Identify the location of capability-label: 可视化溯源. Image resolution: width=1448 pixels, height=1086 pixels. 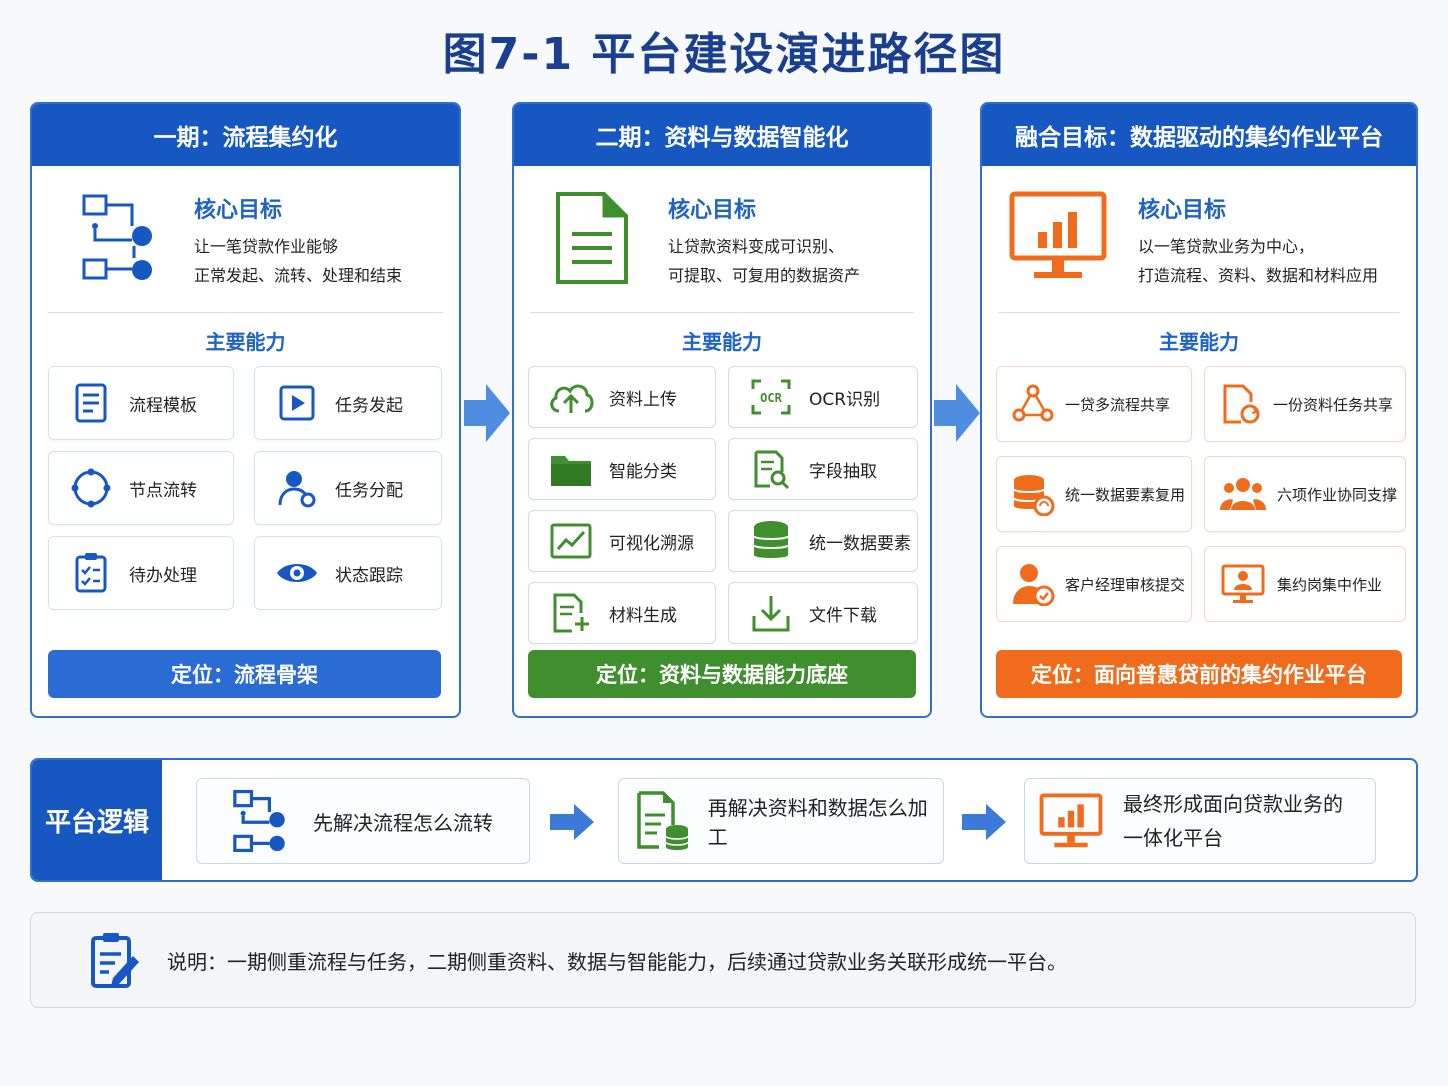
(651, 543).